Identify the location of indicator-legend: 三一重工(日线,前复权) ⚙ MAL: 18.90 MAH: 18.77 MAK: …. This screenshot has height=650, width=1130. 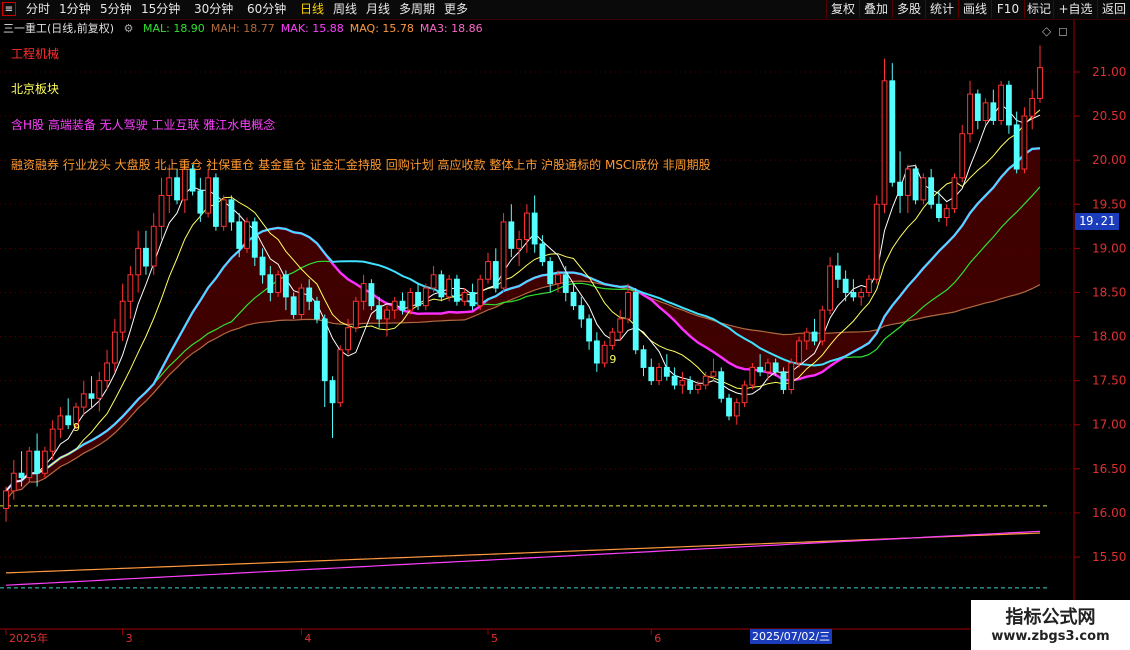
(249, 29).